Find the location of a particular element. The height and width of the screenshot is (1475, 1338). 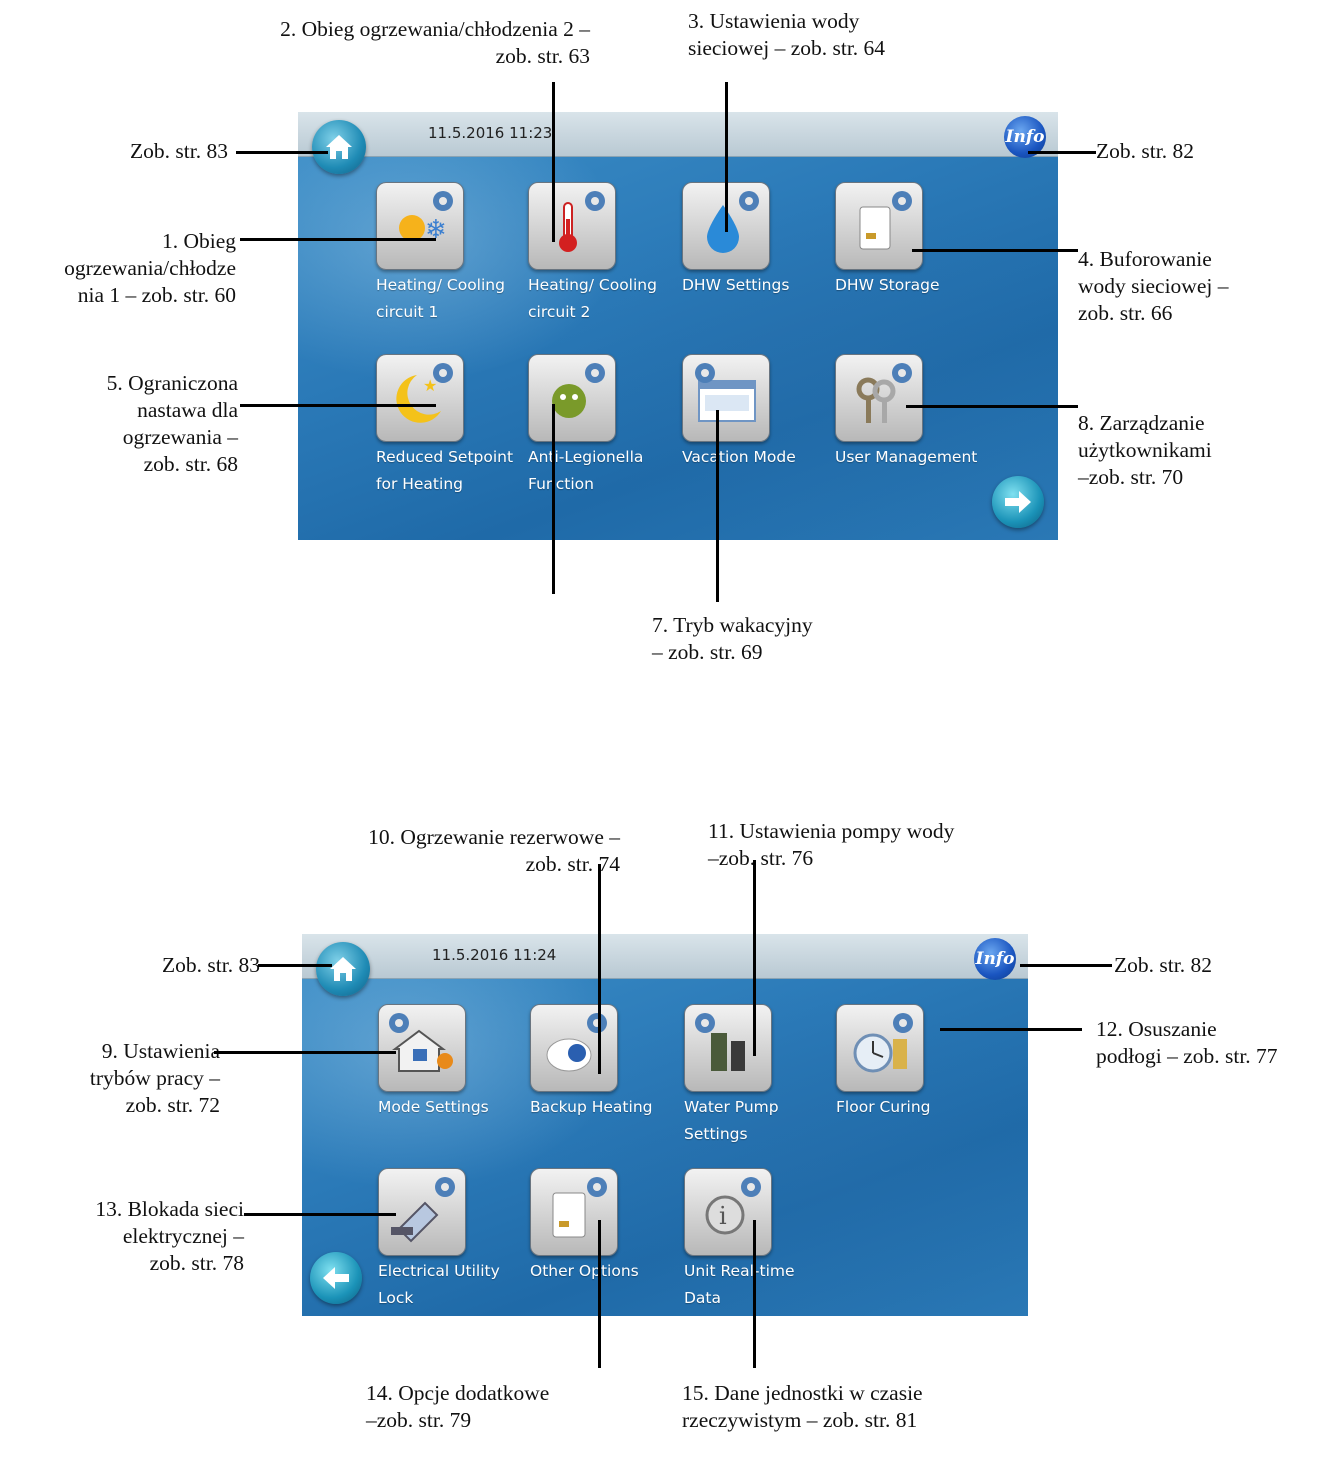

info-button: Info is located at coordinates (995, 959).